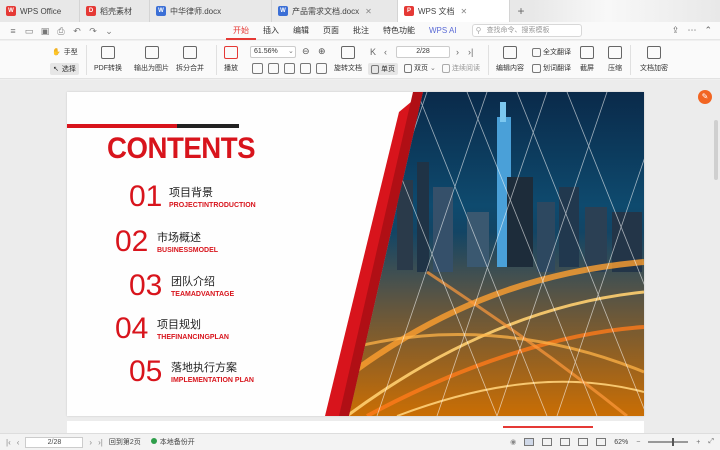 The width and height of the screenshot is (720, 450). What do you see at coordinates (190, 59) in the screenshot?
I see `split-merge-button: 拆分合并` at bounding box center [190, 59].